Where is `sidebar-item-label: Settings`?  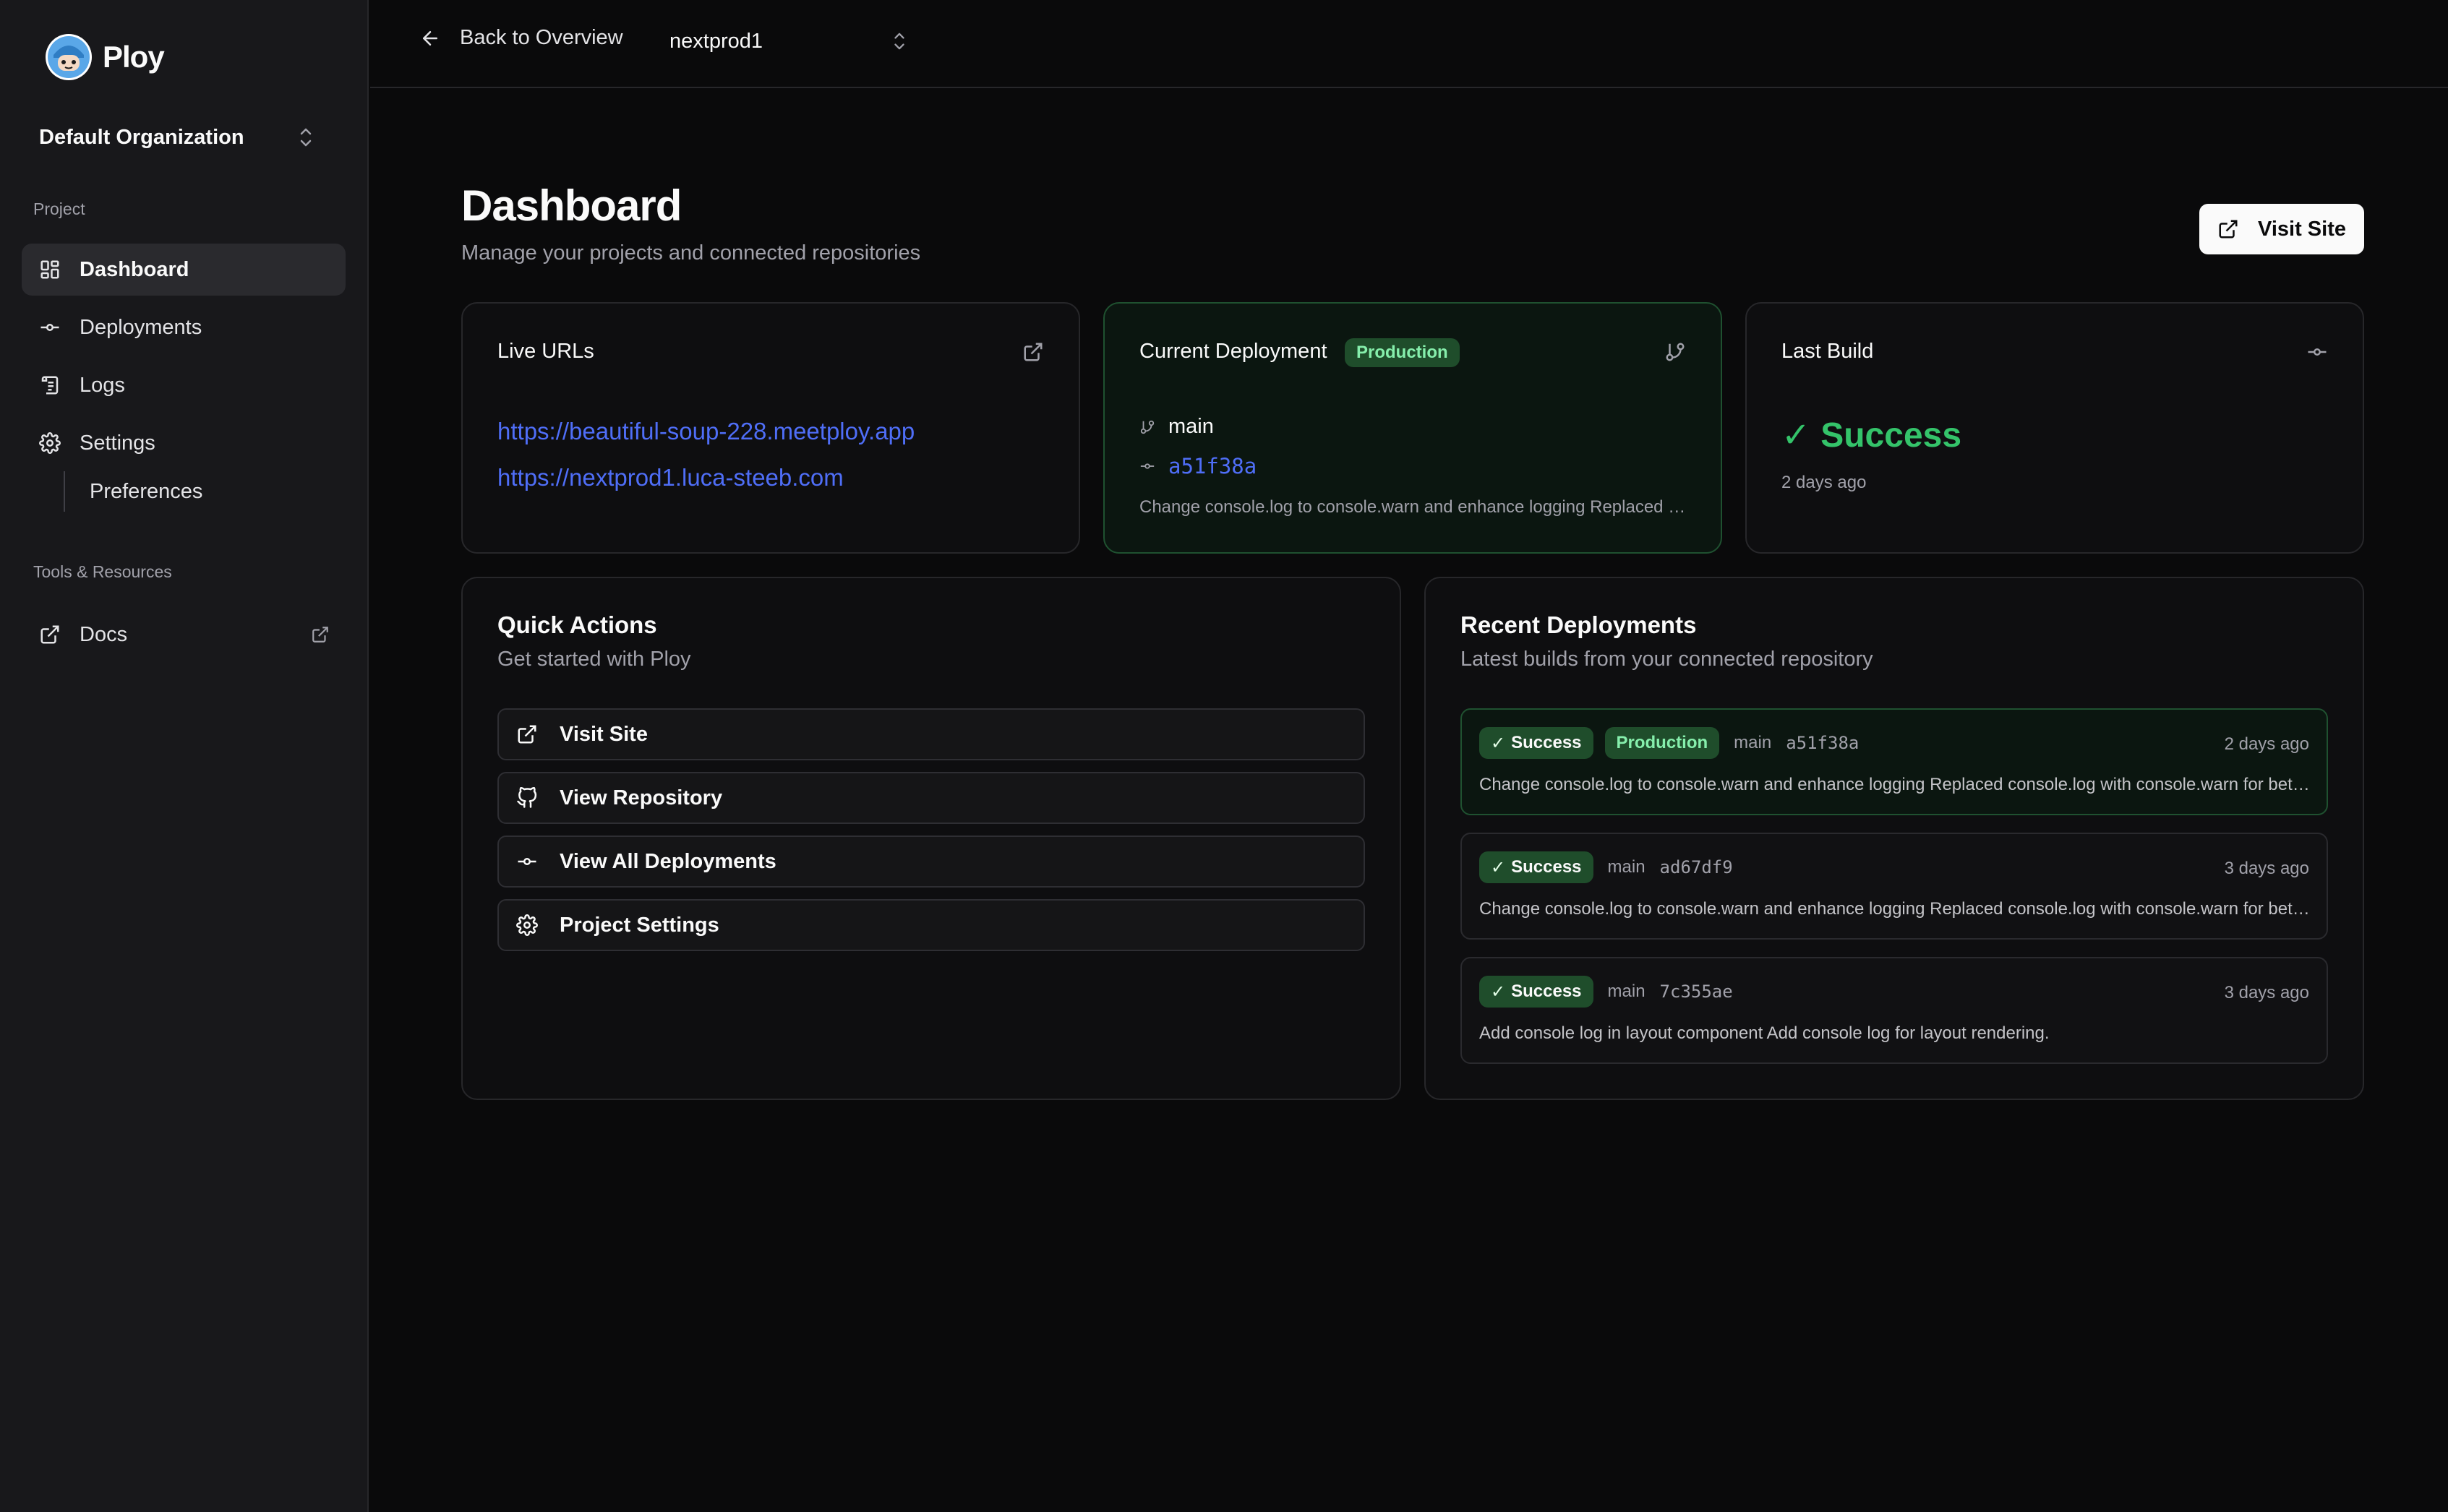
sidebar-item-label: Settings is located at coordinates (117, 443).